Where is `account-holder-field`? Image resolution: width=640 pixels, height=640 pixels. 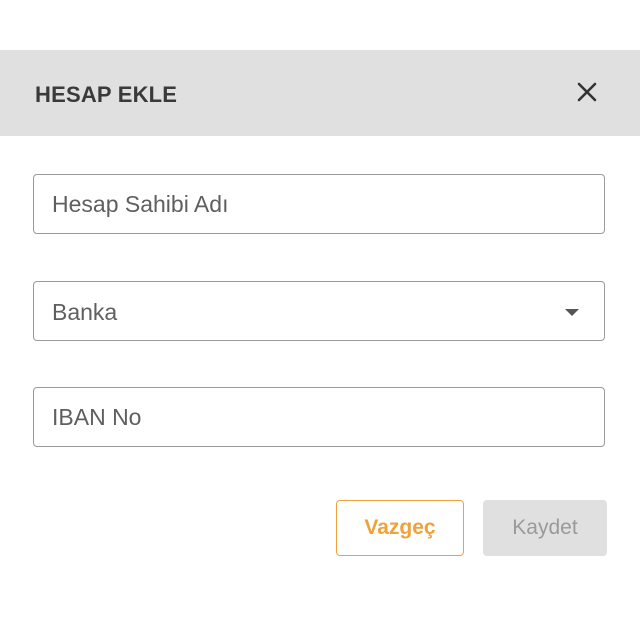
account-holder-field is located at coordinates (319, 204).